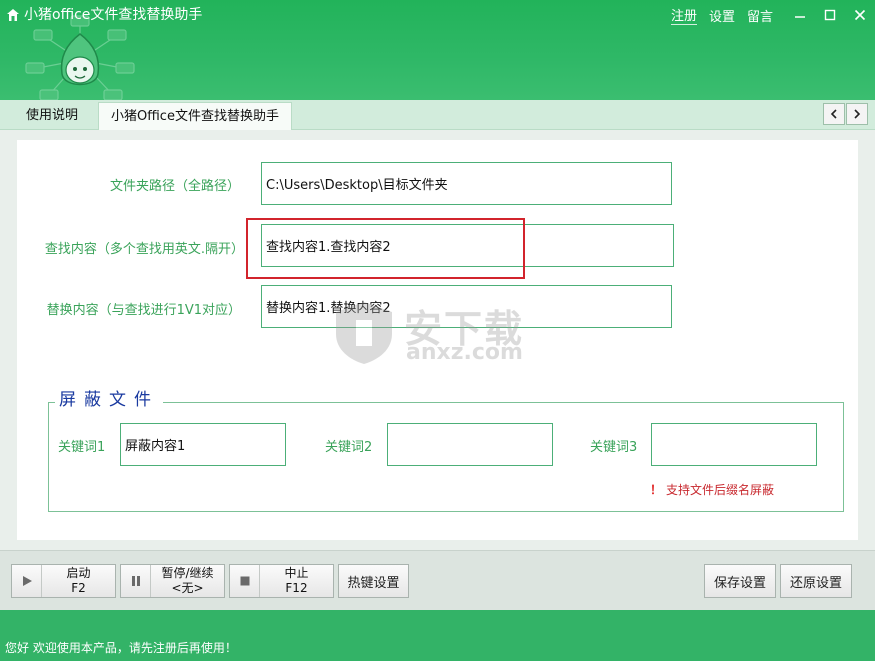 This screenshot has width=875, height=661. What do you see at coordinates (467, 245) in the screenshot?
I see `find-content-input: 查找内容1.查找内容2` at bounding box center [467, 245].